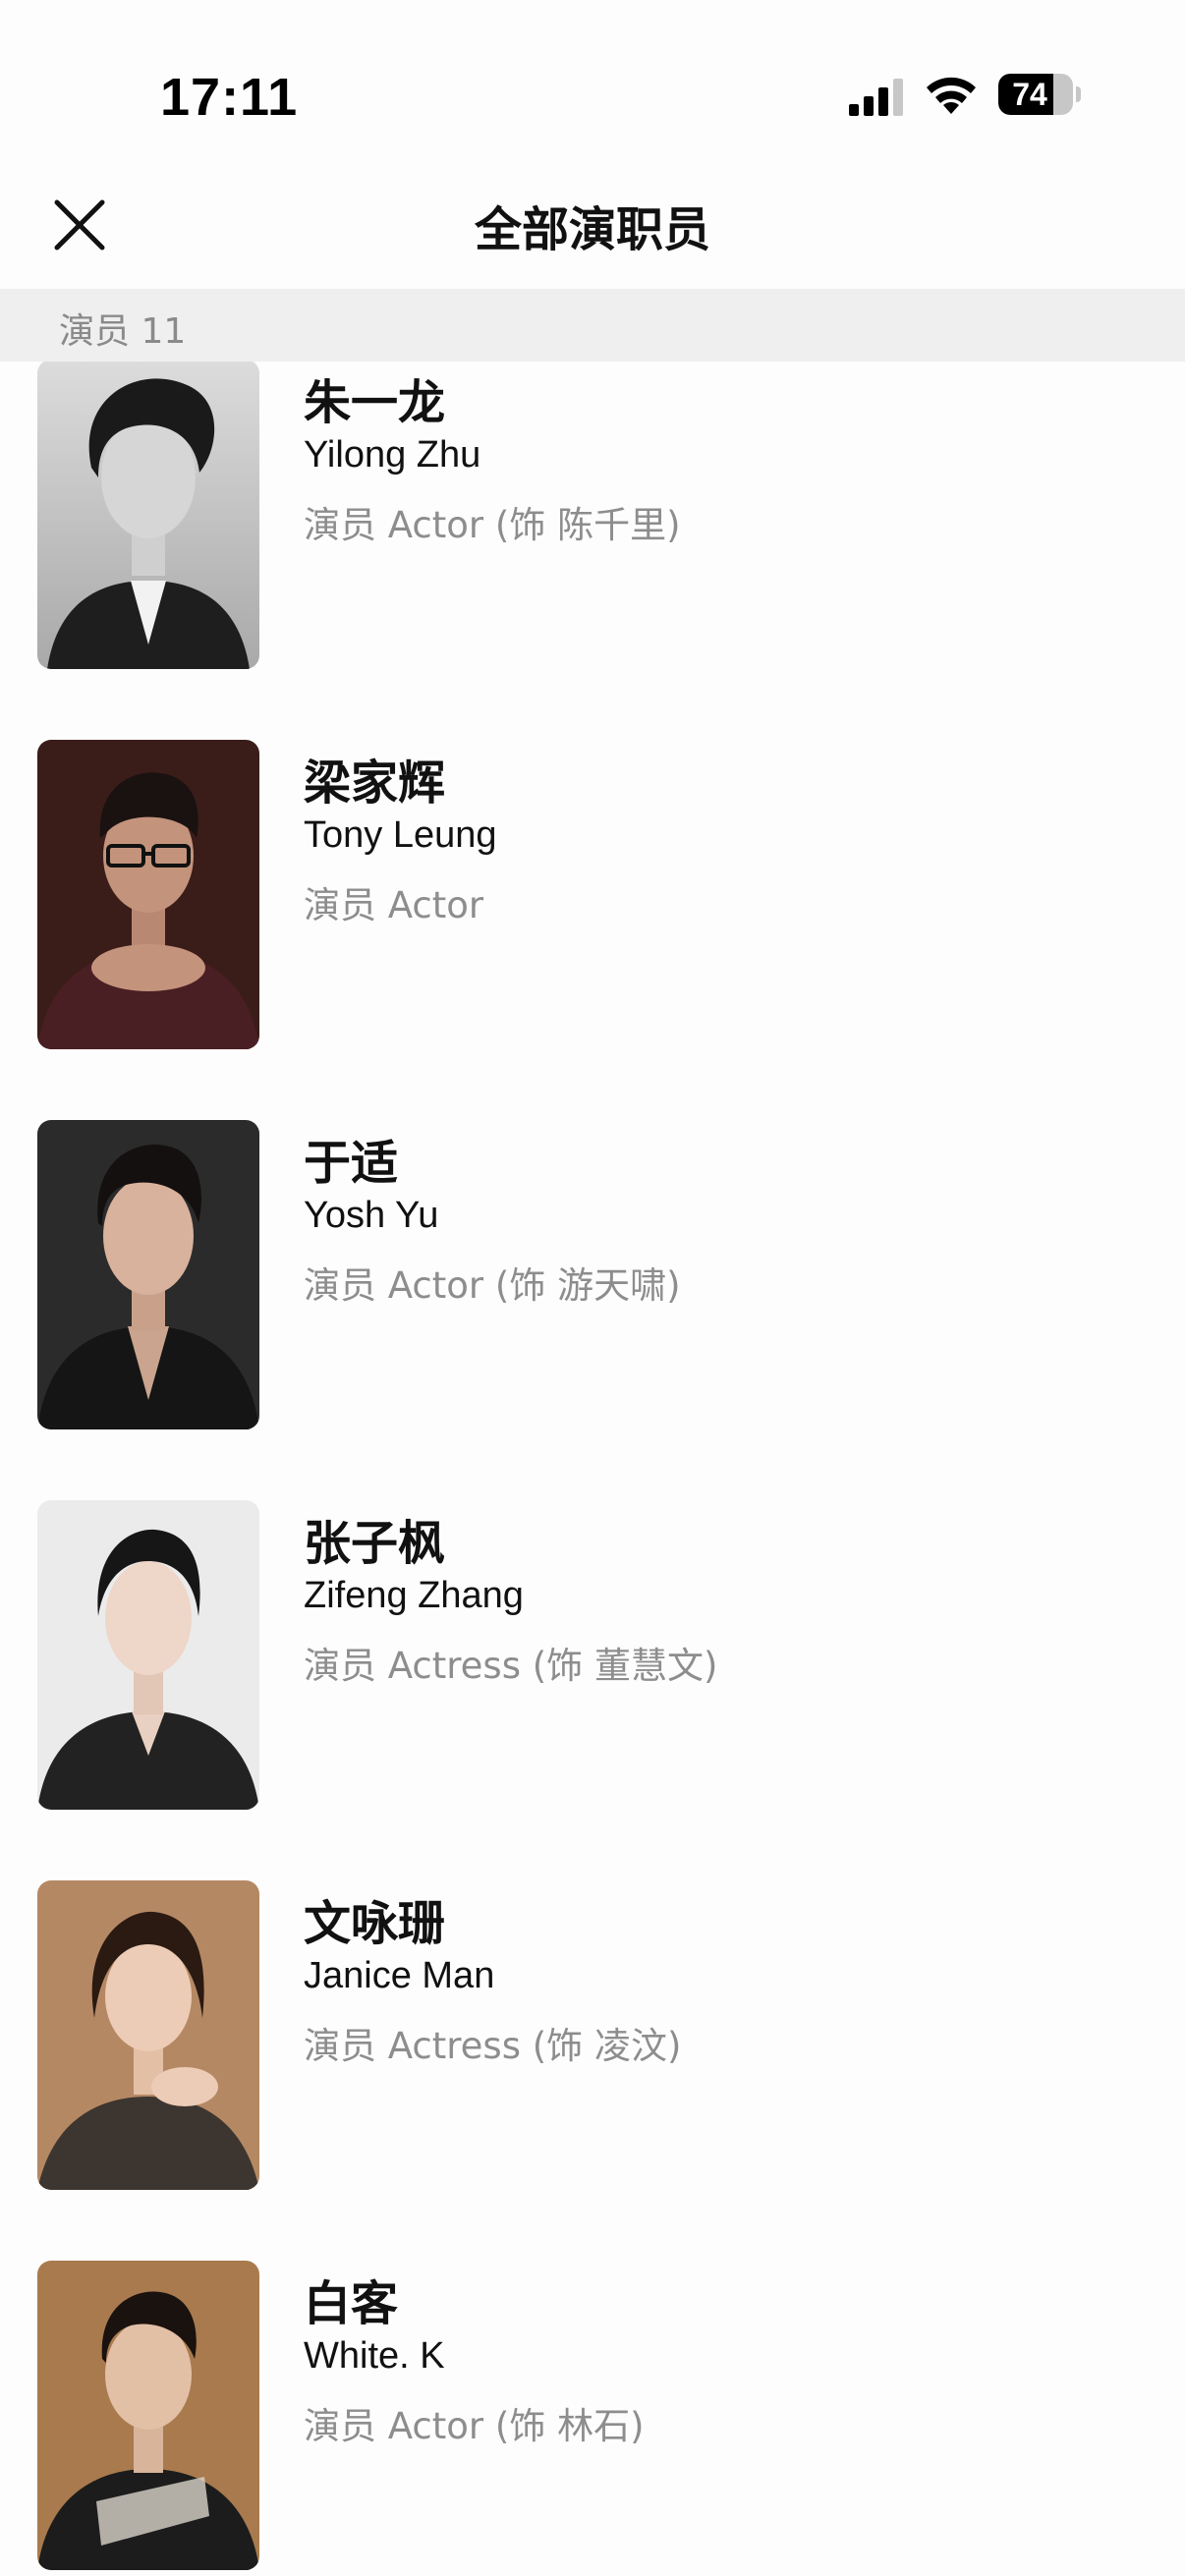  What do you see at coordinates (123, 331) in the screenshot?
I see `section-label: 演员 11` at bounding box center [123, 331].